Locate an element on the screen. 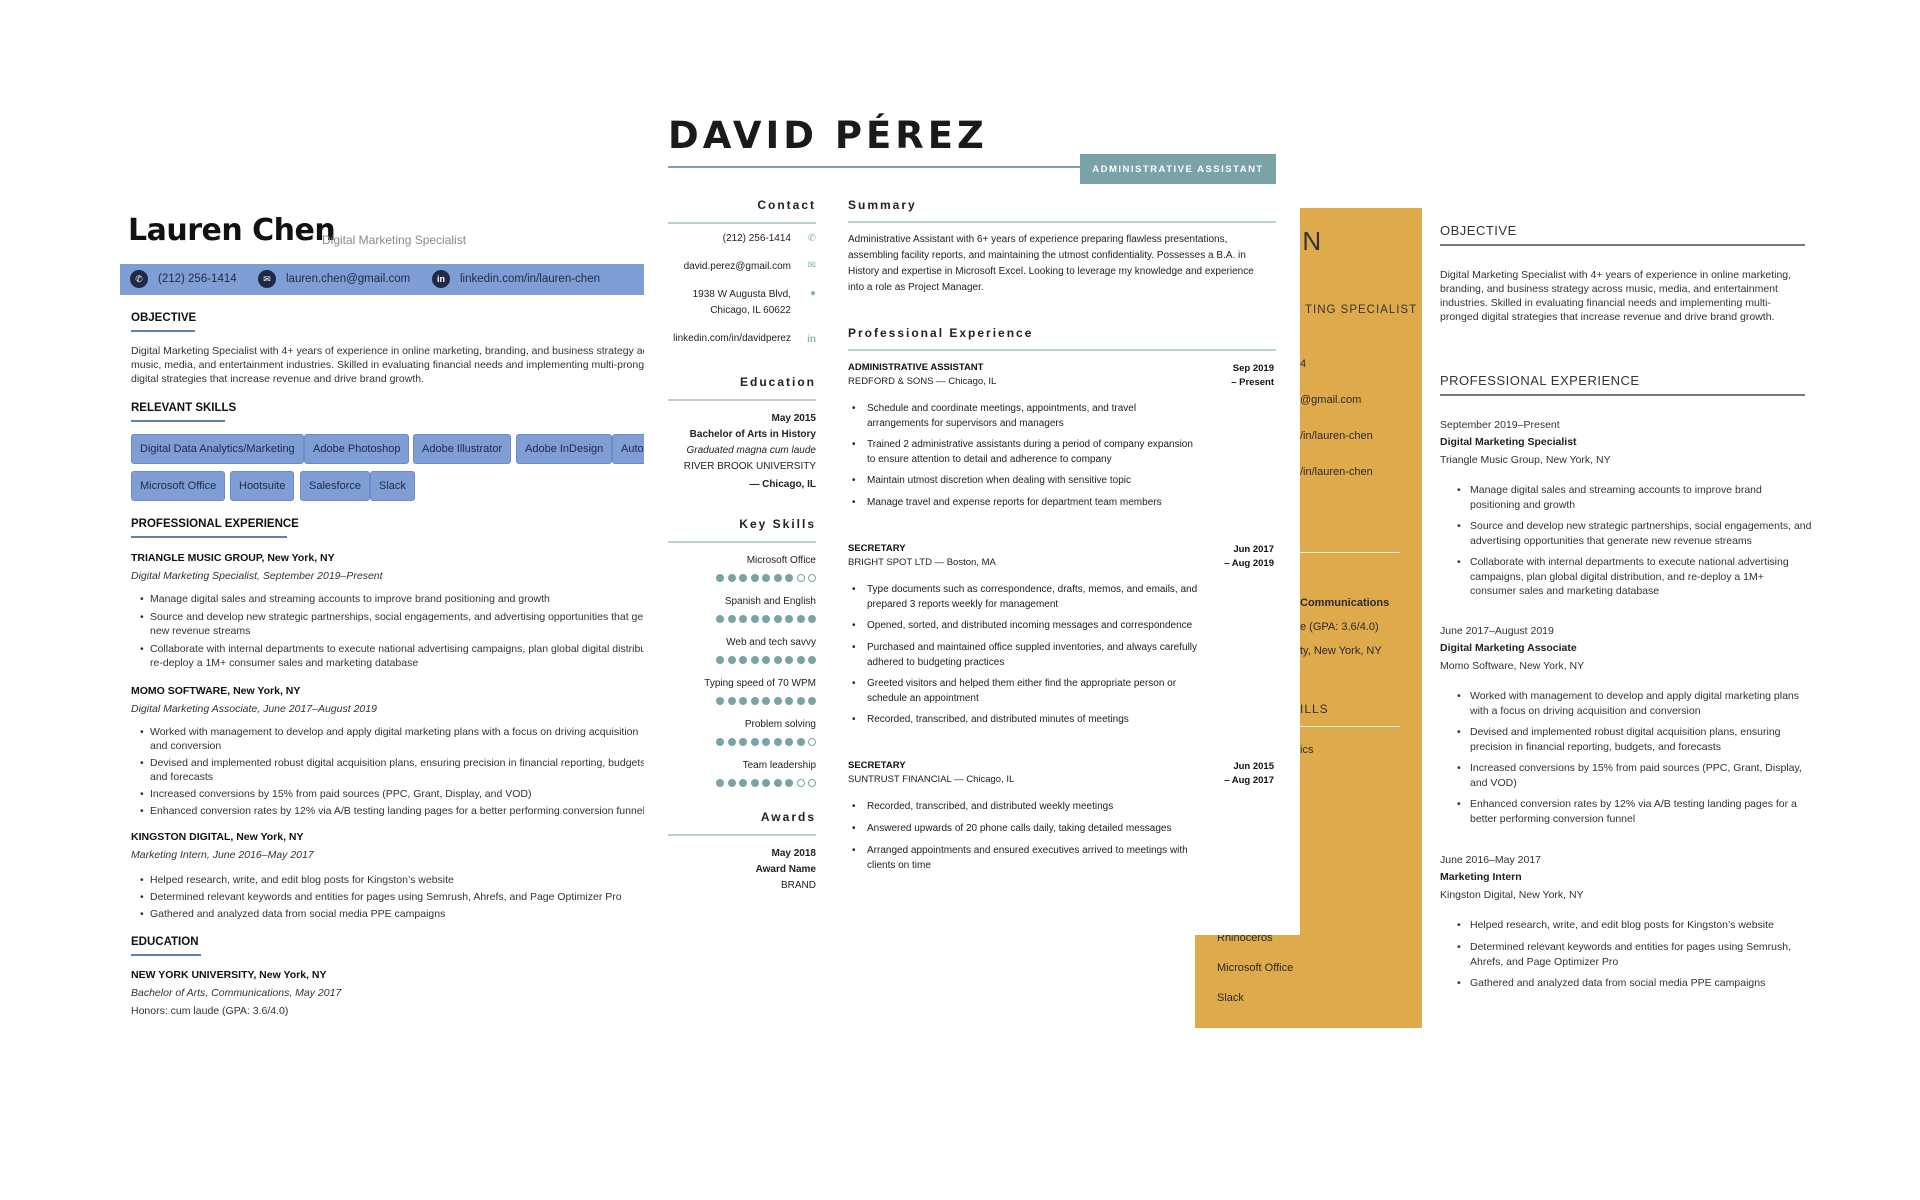 This screenshot has height=1200, width=1920. skills-heading: Key Skills is located at coordinates (777, 524).